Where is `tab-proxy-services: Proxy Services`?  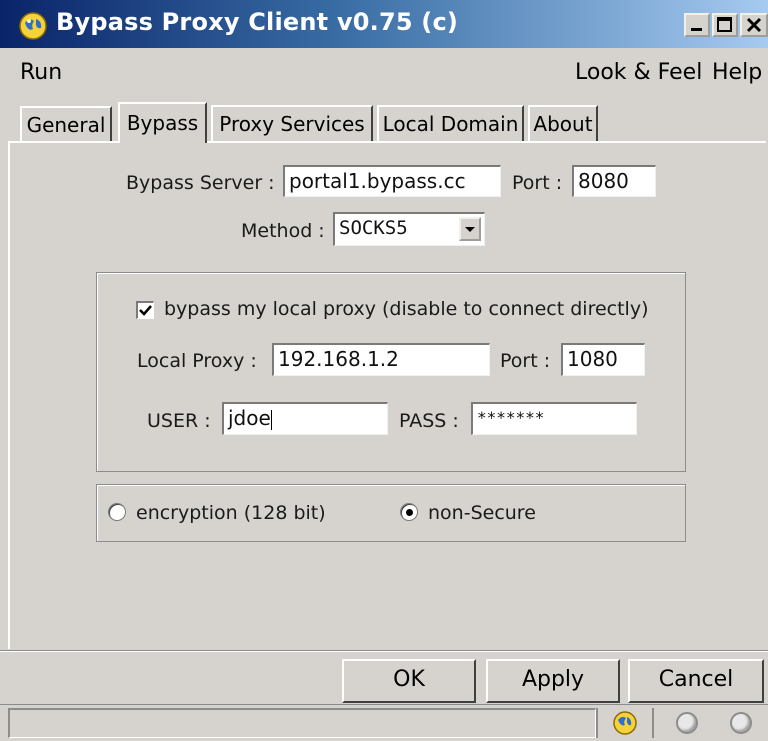 tab-proxy-services: Proxy Services is located at coordinates (292, 123).